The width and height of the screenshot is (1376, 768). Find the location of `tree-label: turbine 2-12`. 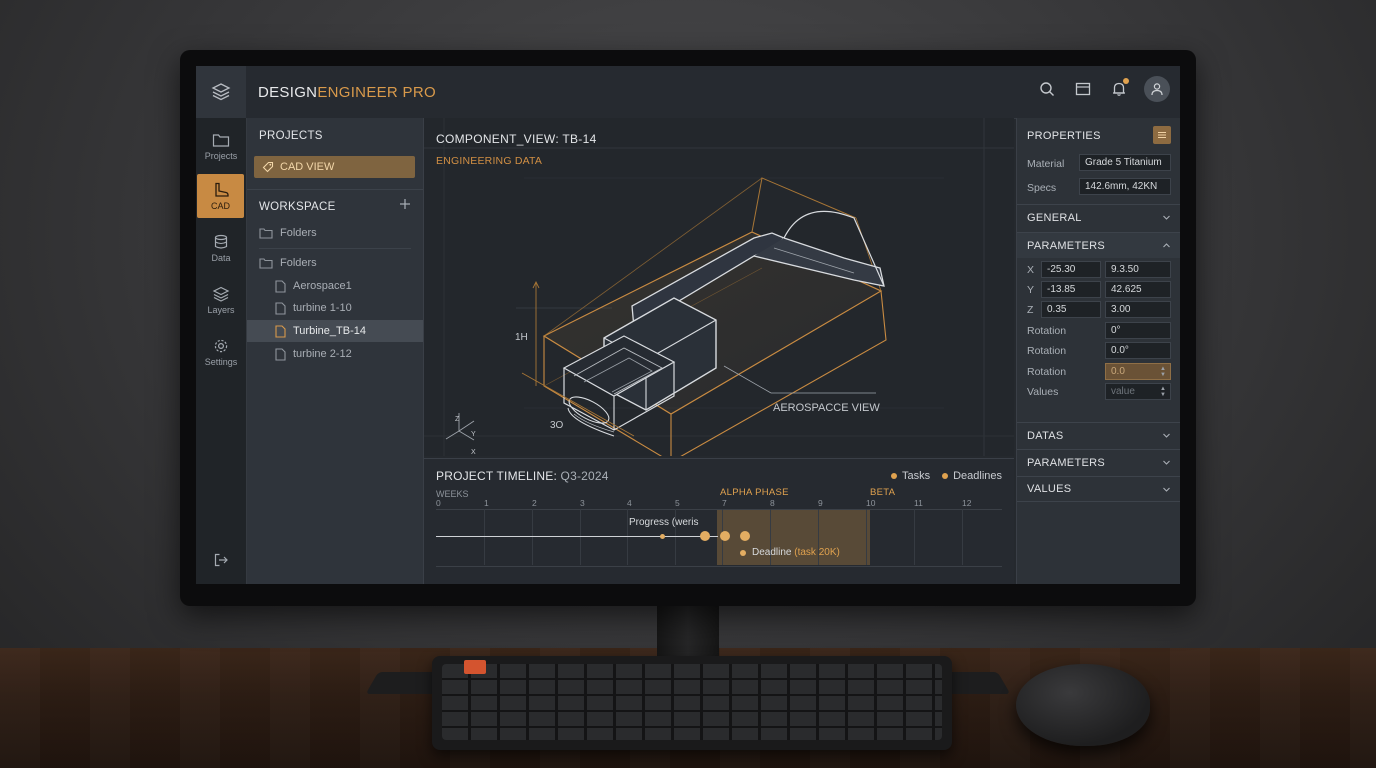

tree-label: turbine 2-12 is located at coordinates (322, 354).